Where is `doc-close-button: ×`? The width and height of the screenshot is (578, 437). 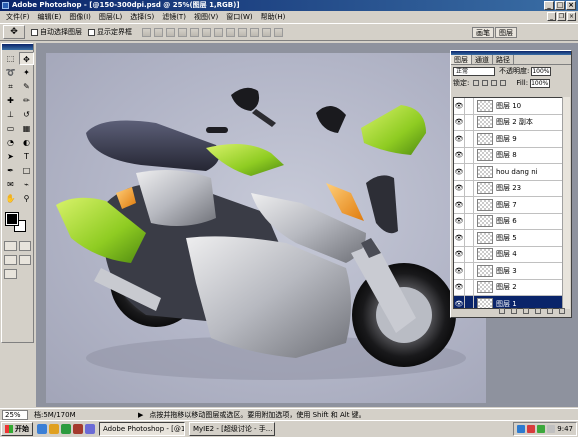
doc-close-button: × is located at coordinates (571, 16).